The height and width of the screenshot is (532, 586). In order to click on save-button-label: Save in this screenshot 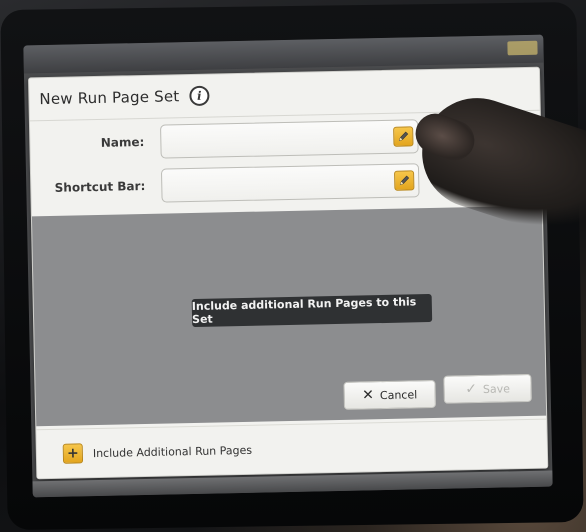, I will do `click(496, 388)`.